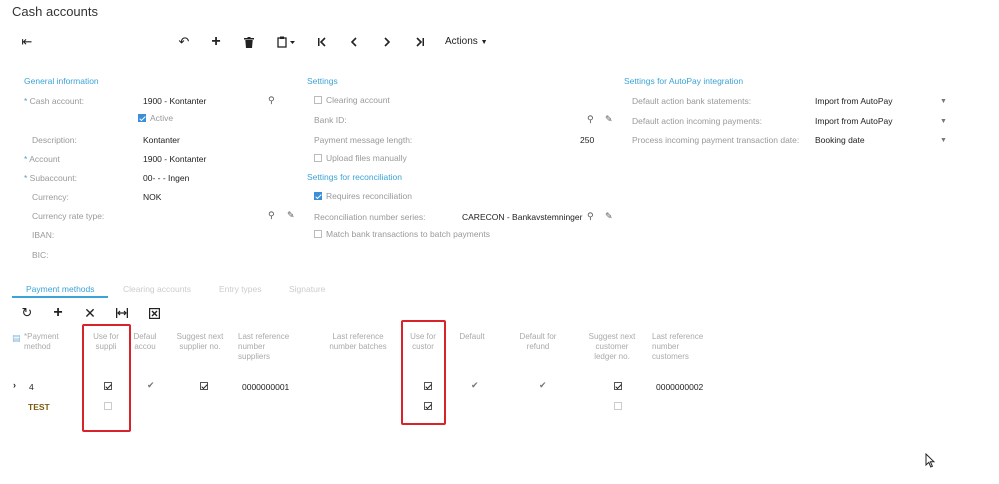  I want to click on currency-label: Currency:, so click(50, 197).